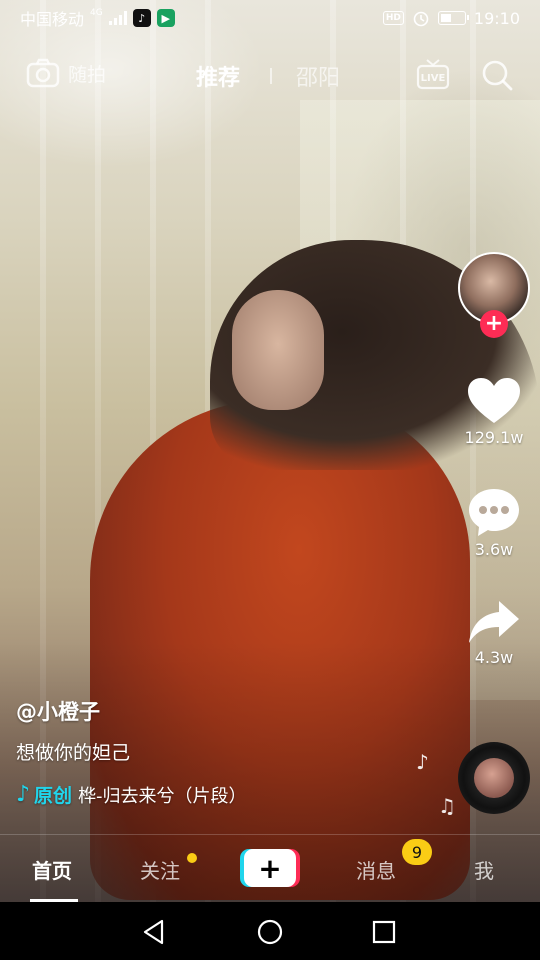 This screenshot has height=960, width=540. What do you see at coordinates (87, 74) in the screenshot?
I see `camera-label: 随拍` at bounding box center [87, 74].